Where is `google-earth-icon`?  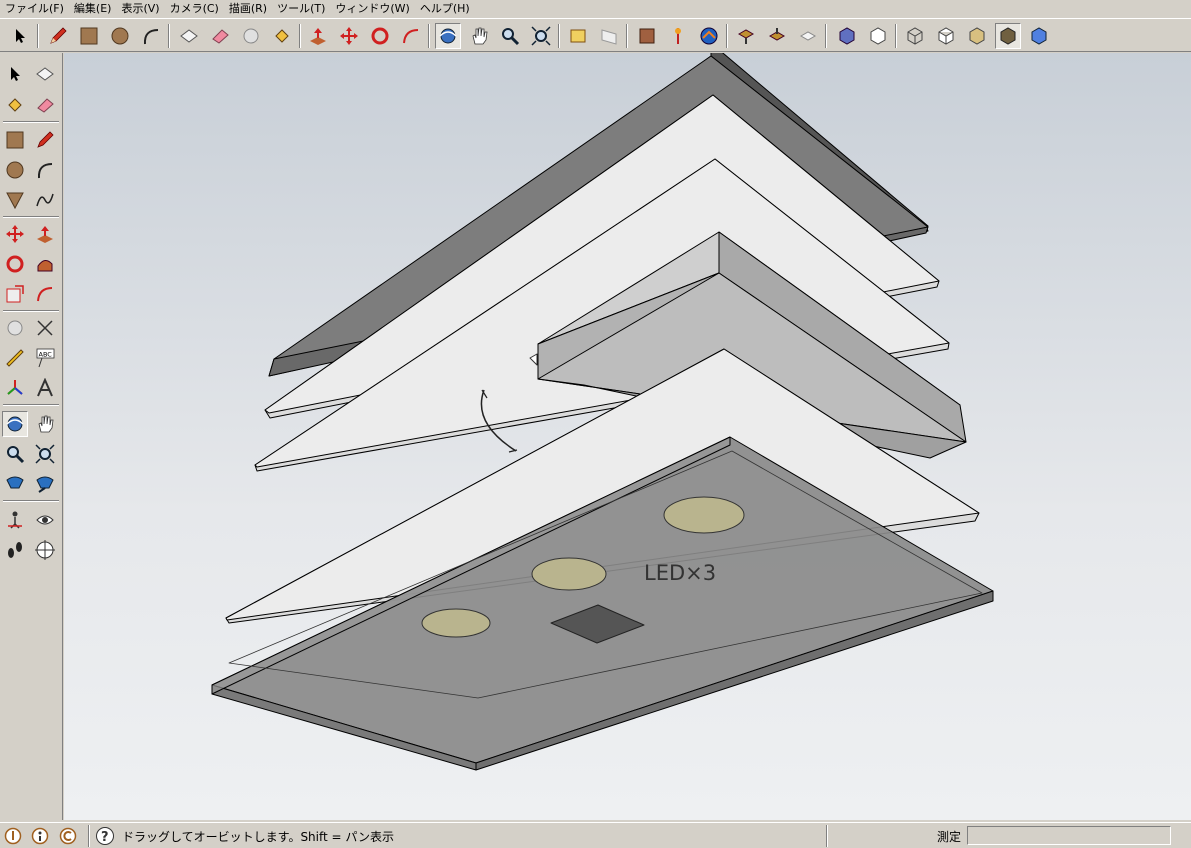 google-earth-icon is located at coordinates (709, 36).